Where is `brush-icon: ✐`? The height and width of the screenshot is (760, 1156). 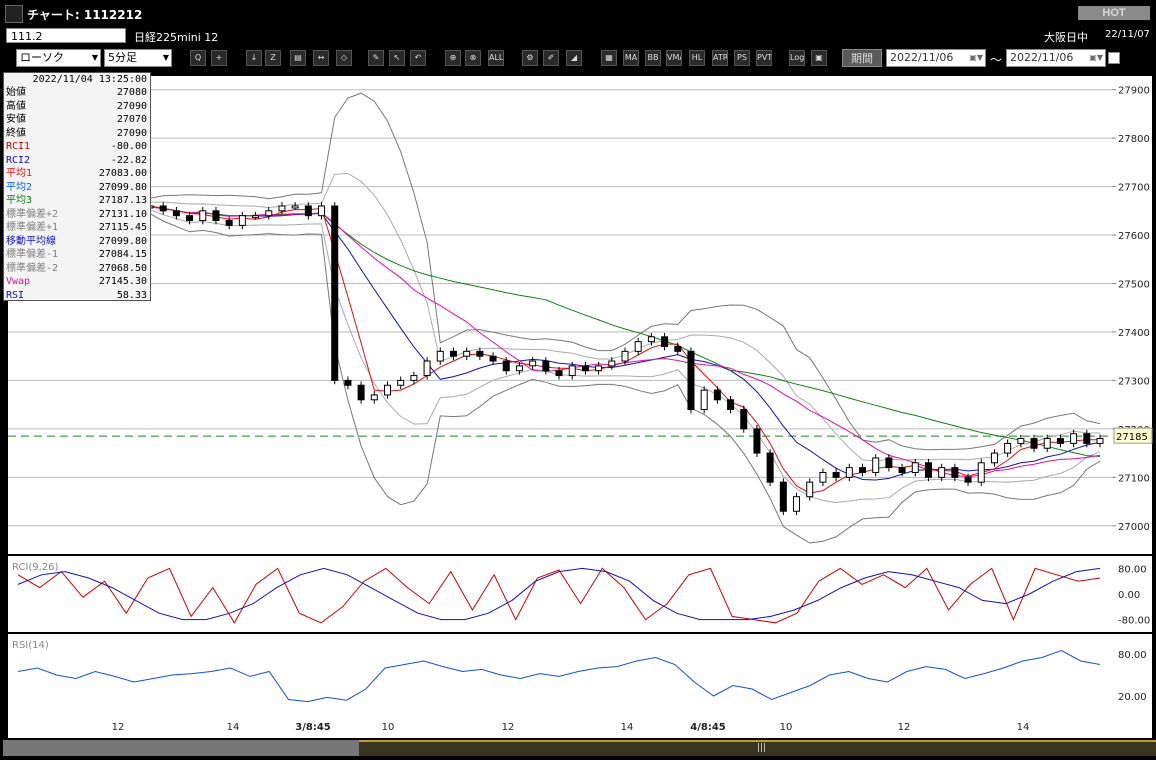 brush-icon: ✐ is located at coordinates (551, 58).